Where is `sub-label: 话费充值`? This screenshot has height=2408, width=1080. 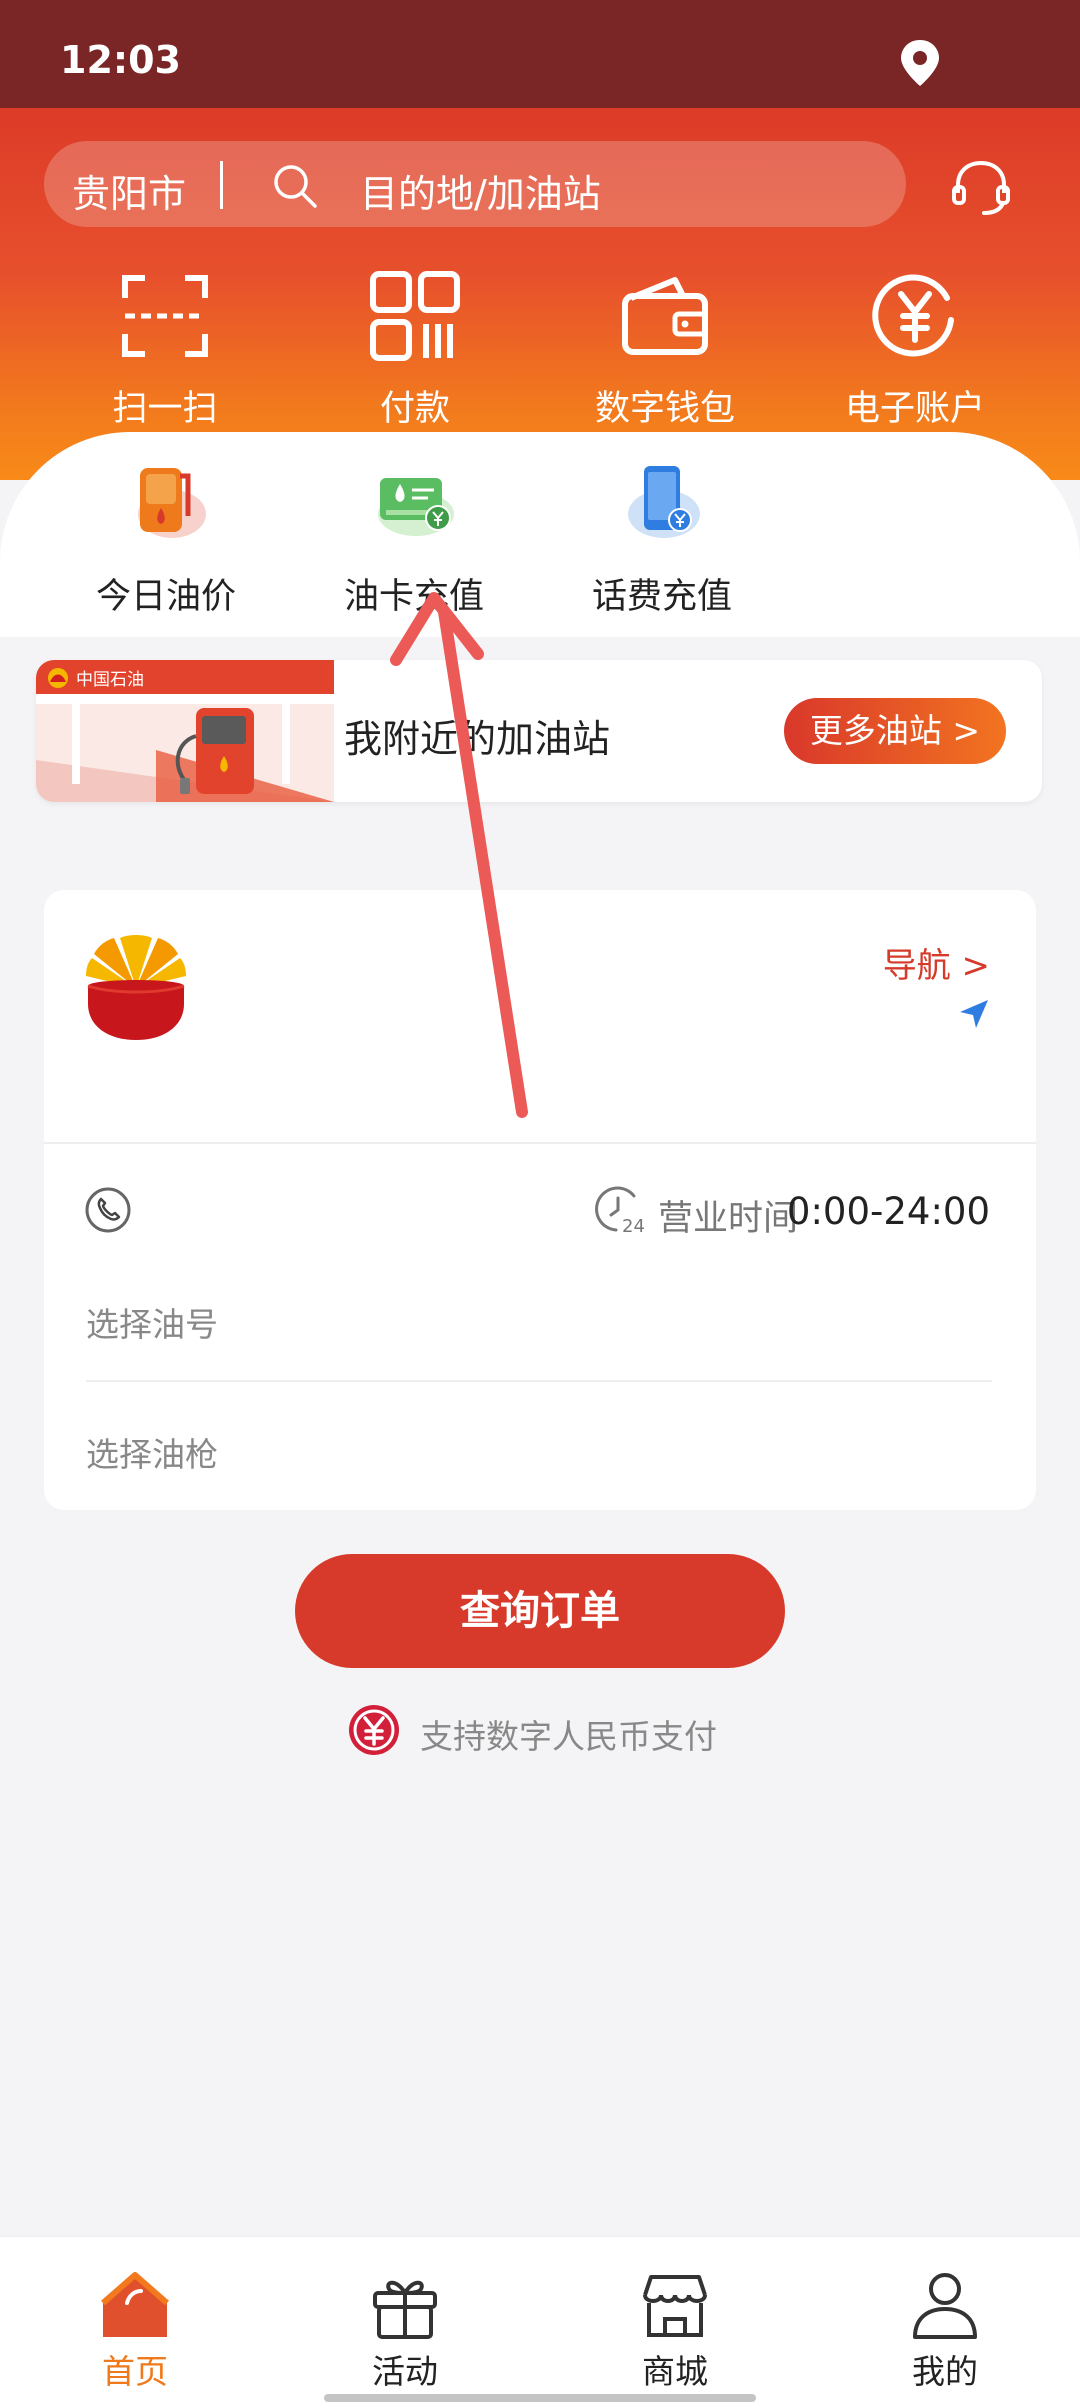 sub-label: 话费充值 is located at coordinates (661, 597).